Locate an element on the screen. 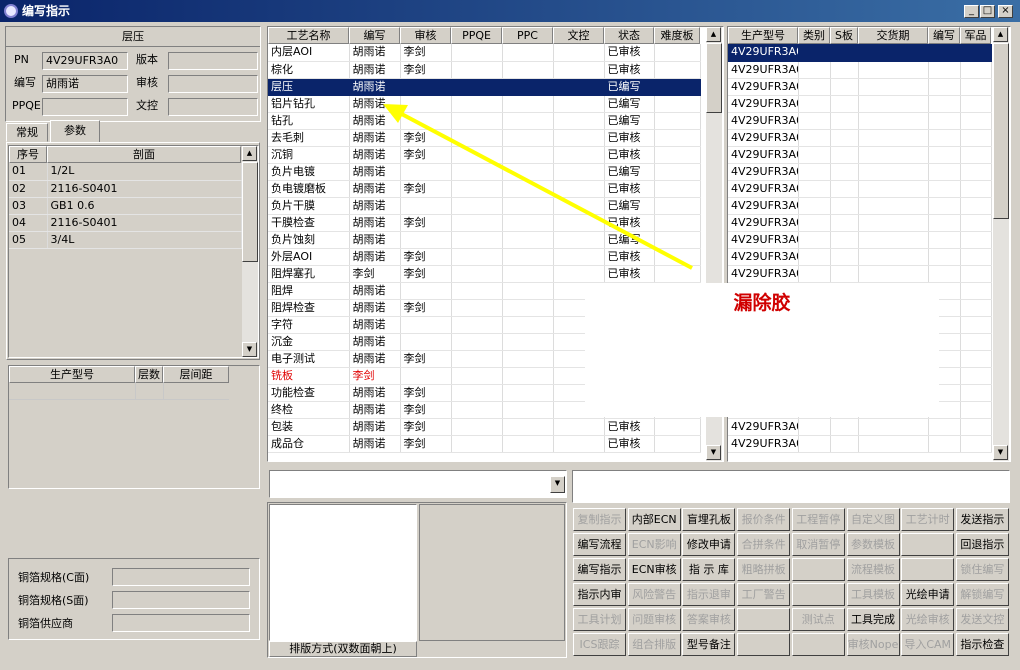  action-button: 工具模板 is located at coordinates (873, 594).